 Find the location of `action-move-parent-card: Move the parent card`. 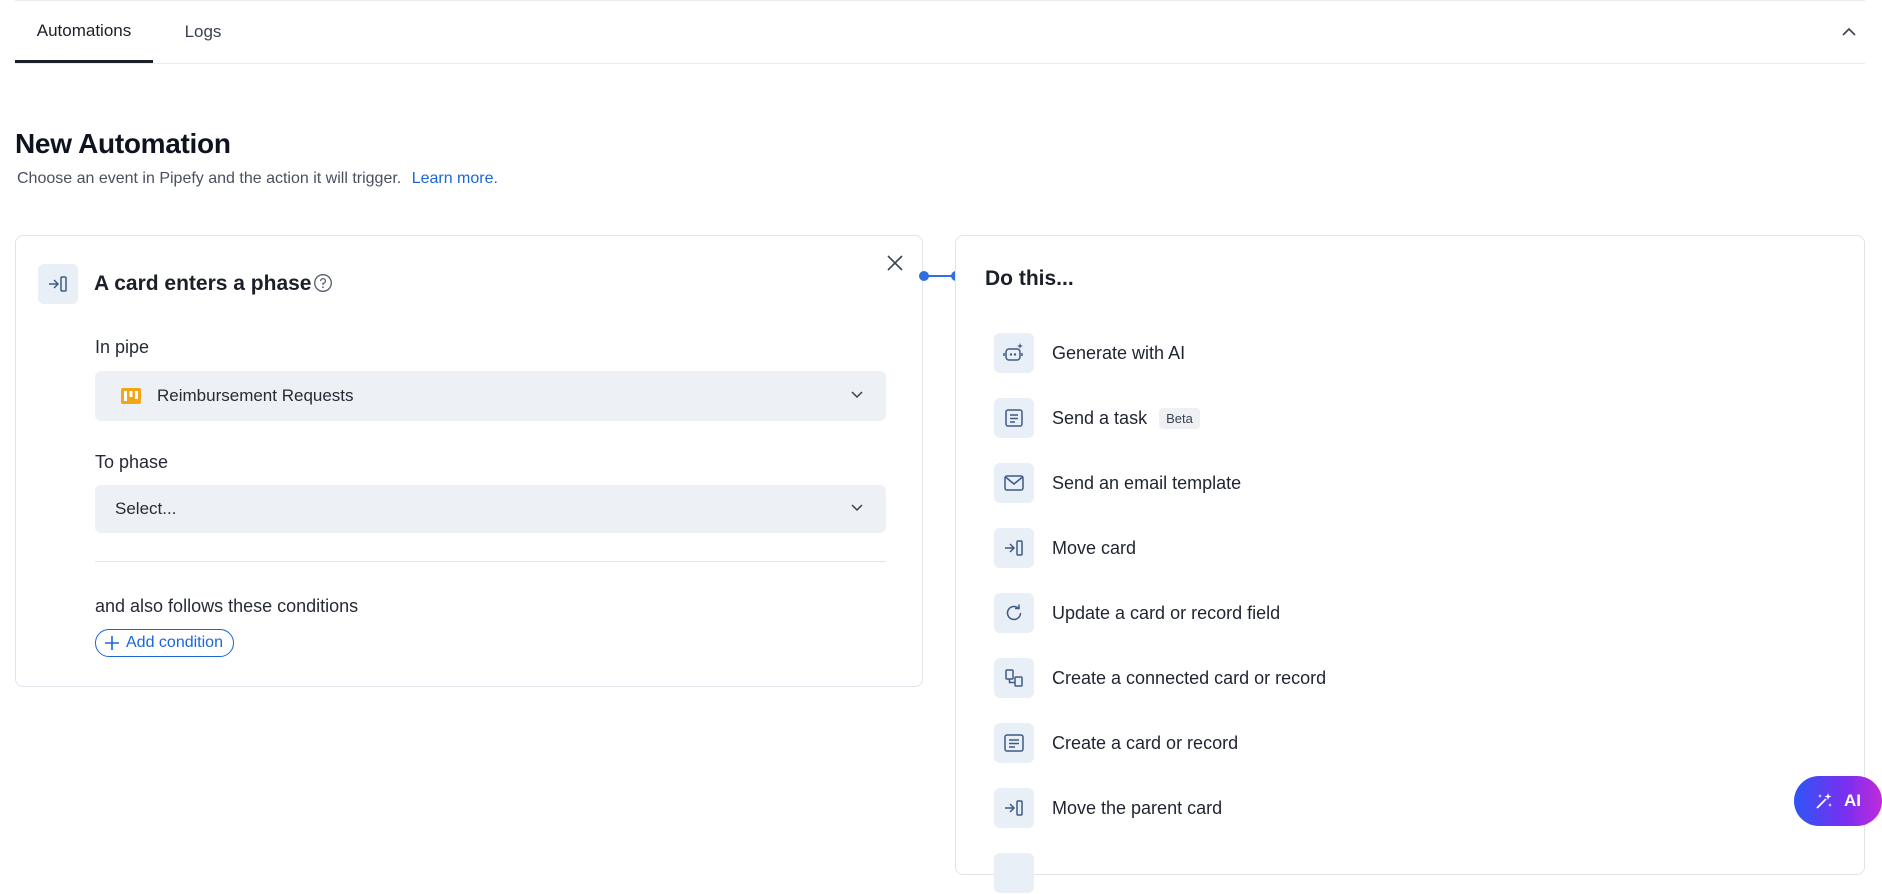

action-move-parent-card: Move the parent card is located at coordinates (1108, 808).